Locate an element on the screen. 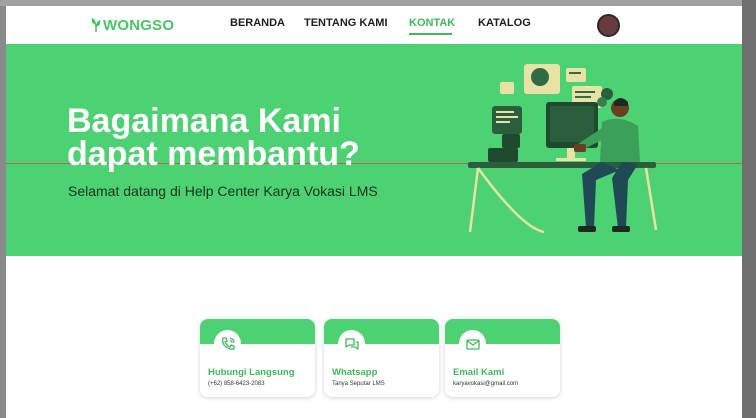 Image resolution: width=756 pixels, height=418 pixels. phone-icon is located at coordinates (227, 343).